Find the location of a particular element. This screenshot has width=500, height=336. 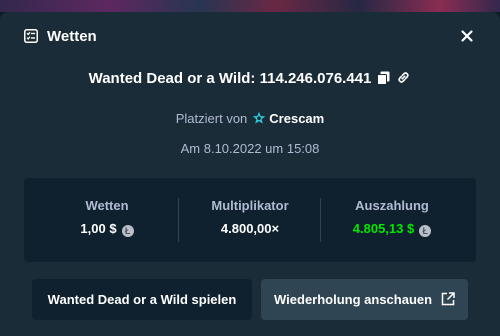

stat-payout: Auszahlung 4.805,13 $ Ł is located at coordinates (392, 220).